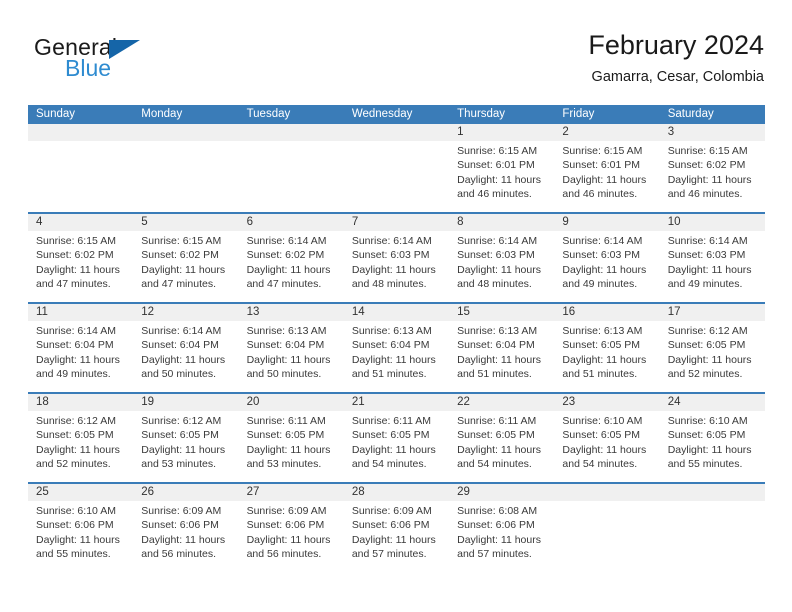  I want to click on day-number: 13, so click(291, 312).